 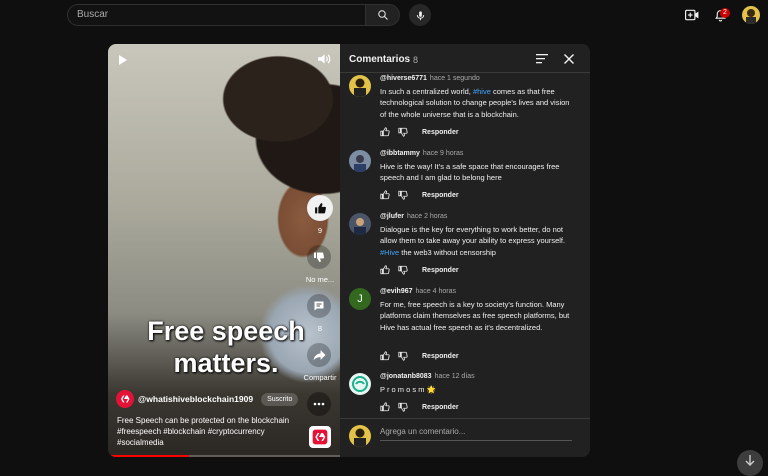 What do you see at coordinates (360, 299) in the screenshot?
I see `comment-avatar: J` at bounding box center [360, 299].